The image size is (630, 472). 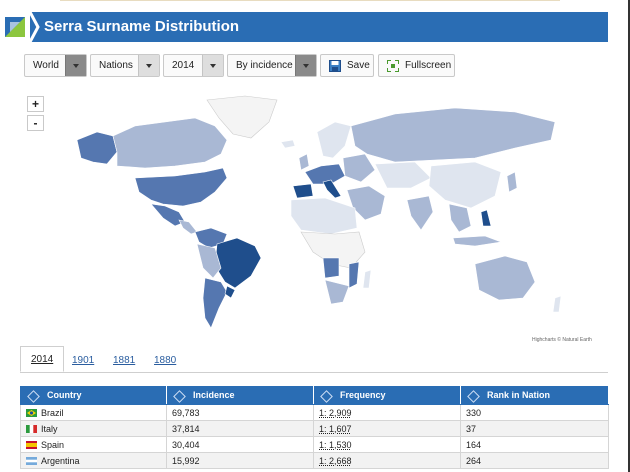 What do you see at coordinates (335, 66) in the screenshot?
I see `floppy-disk-icon` at bounding box center [335, 66].